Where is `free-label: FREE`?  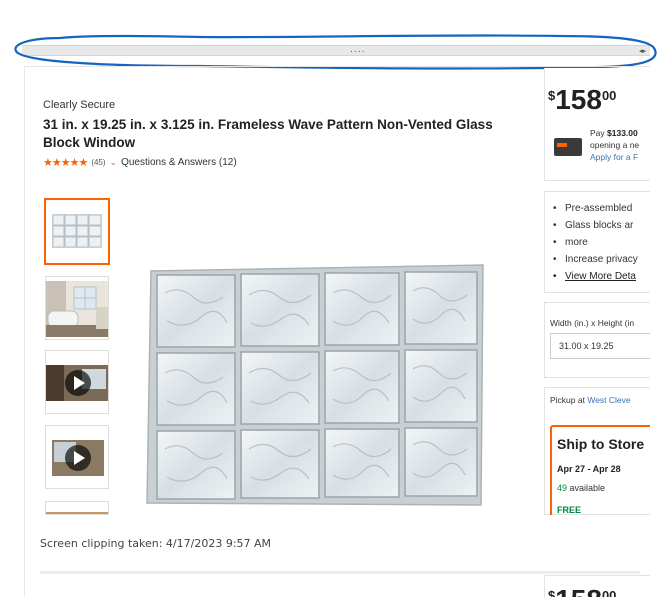
free-label: FREE is located at coordinates (569, 510).